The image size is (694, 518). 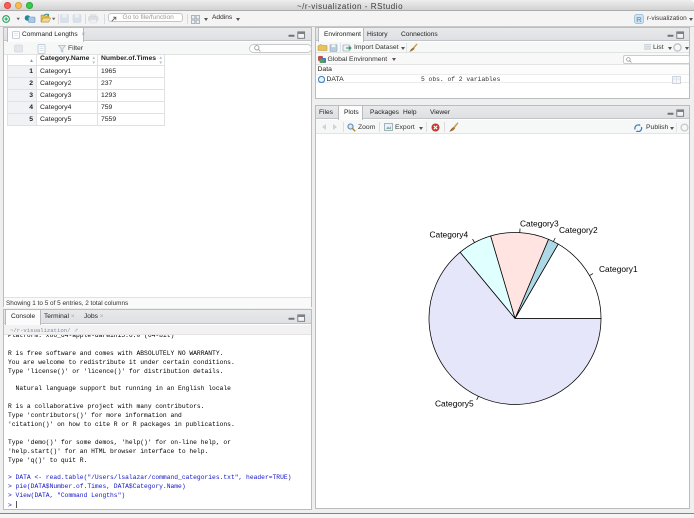 I want to click on svg-text: Category4, so click(x=449, y=235).